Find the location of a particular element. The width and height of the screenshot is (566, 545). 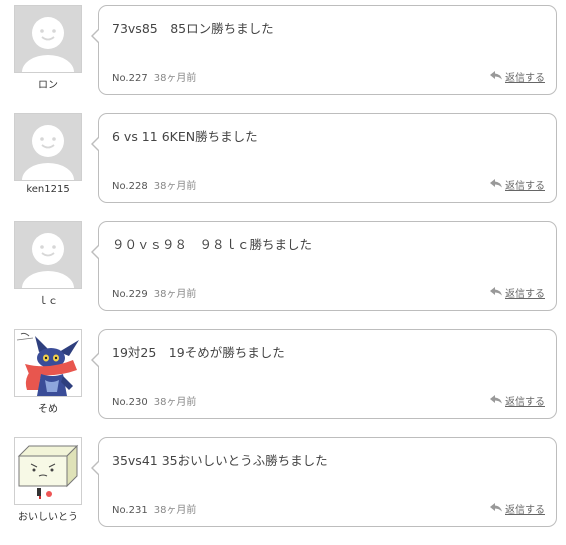

comment-meta: No.228 38ヶ月前 is located at coordinates (154, 184).